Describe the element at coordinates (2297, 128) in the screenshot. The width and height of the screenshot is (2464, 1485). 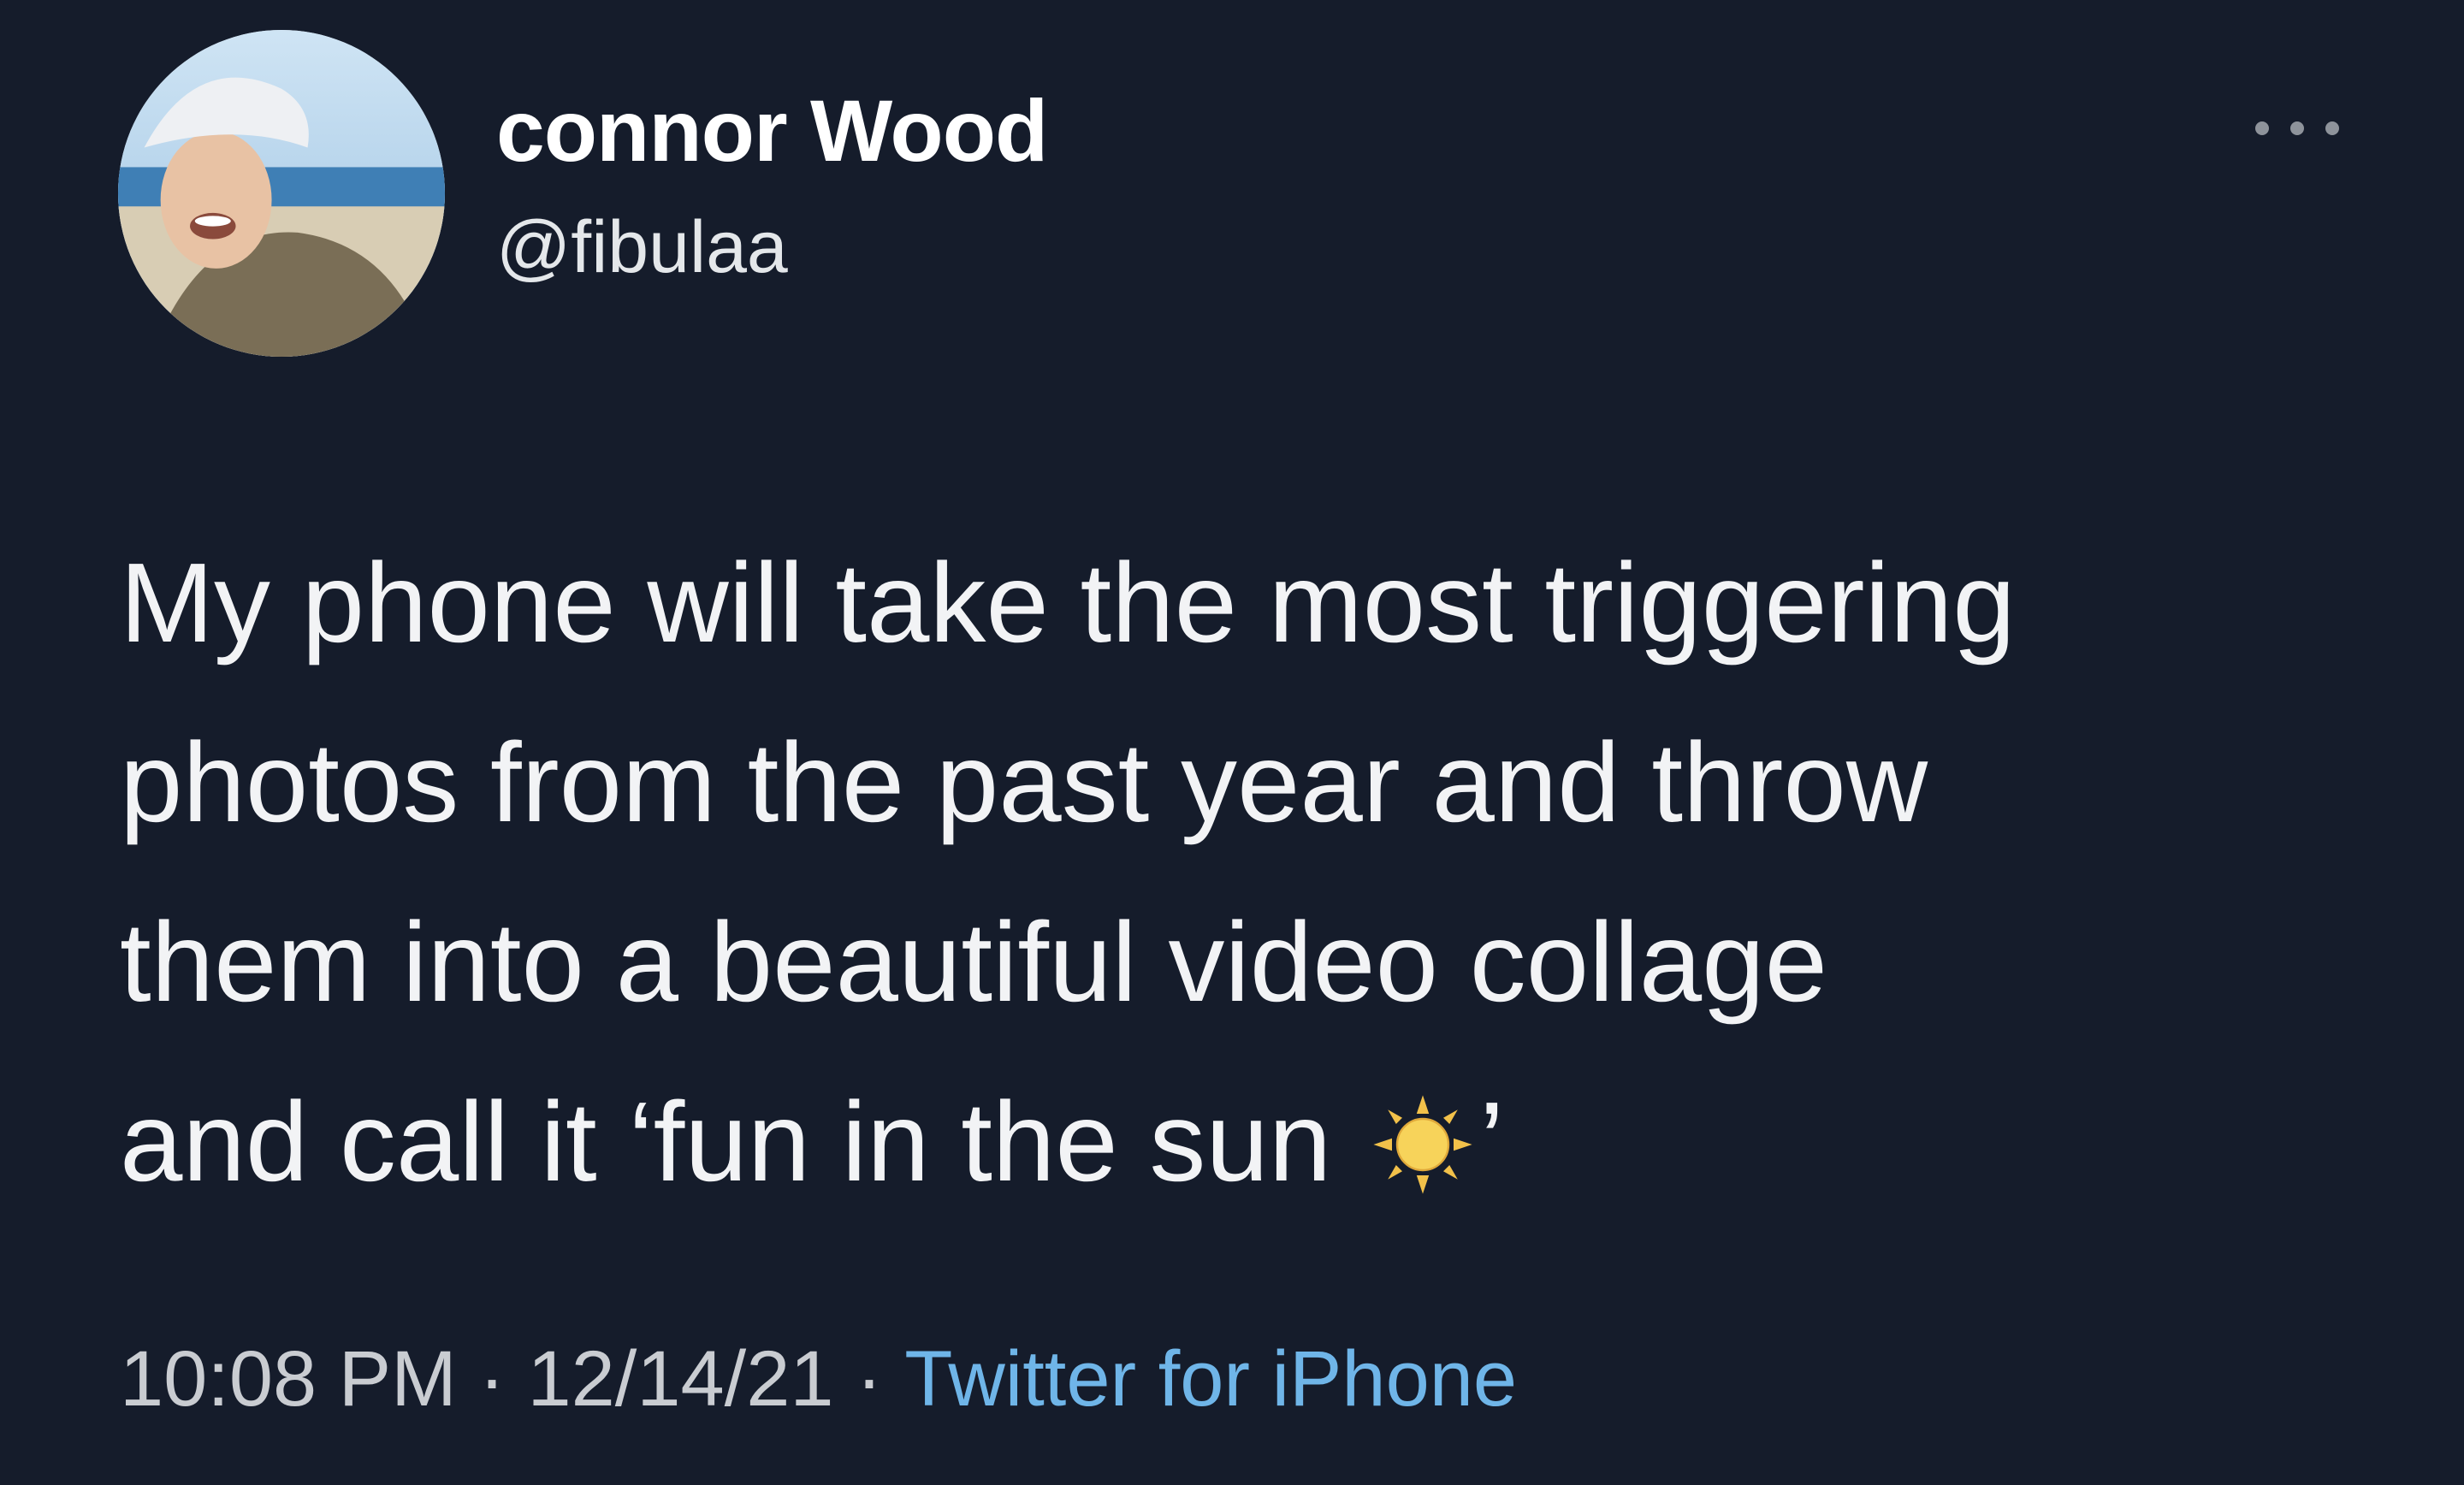
I see `ellipsis-icon` at that location.